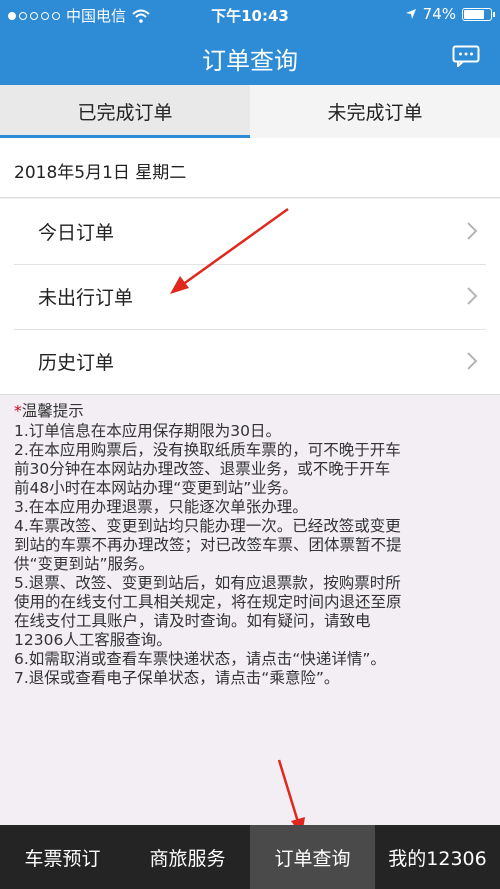 This screenshot has height=889, width=500. I want to click on tips-title-text: 温馨提示, so click(52, 411).